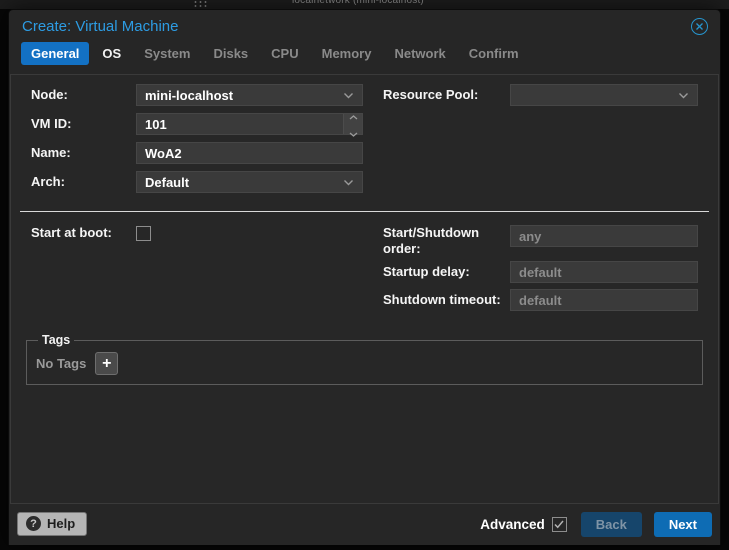 Image resolution: width=729 pixels, height=550 pixels. Describe the element at coordinates (699, 26) in the screenshot. I see `close-icon` at that location.